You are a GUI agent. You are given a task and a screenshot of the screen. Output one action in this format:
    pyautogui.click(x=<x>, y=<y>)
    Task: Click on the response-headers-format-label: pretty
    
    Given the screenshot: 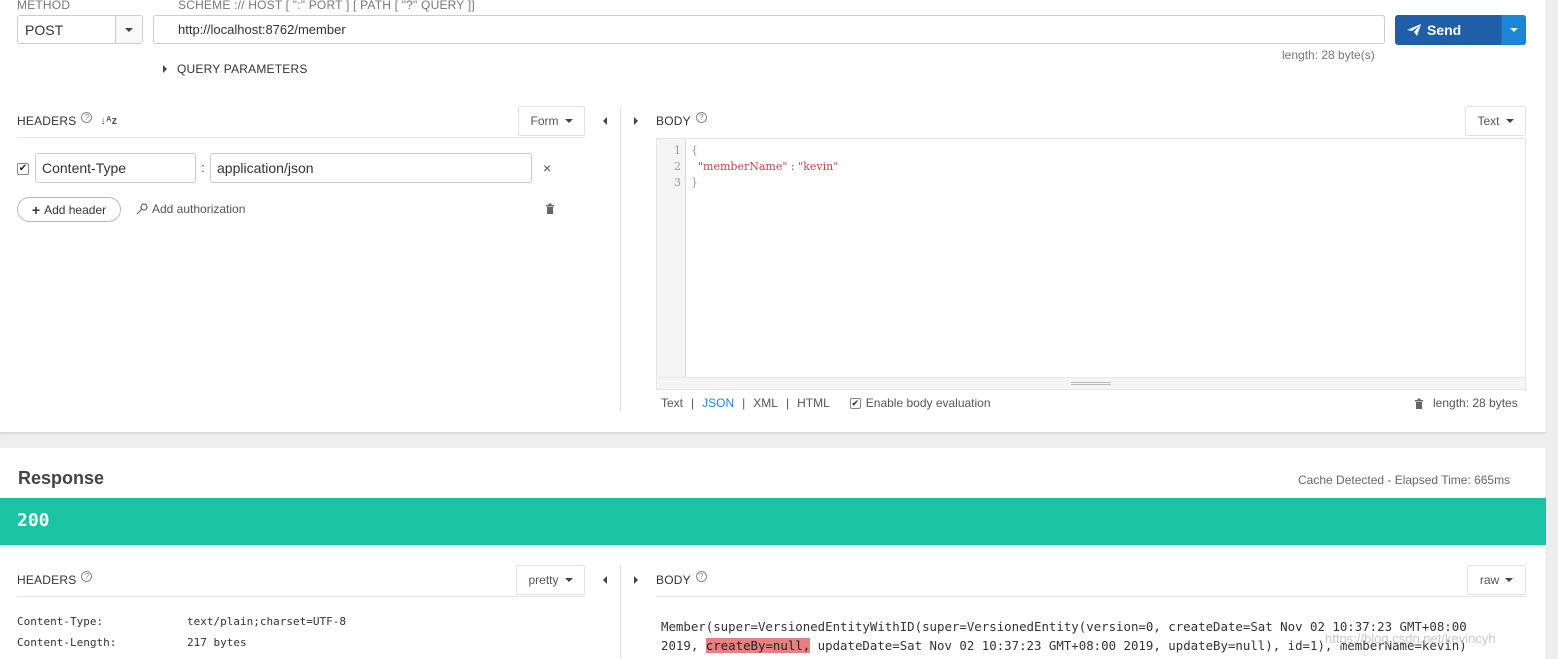 What is the action you would take?
    pyautogui.click(x=543, y=580)
    